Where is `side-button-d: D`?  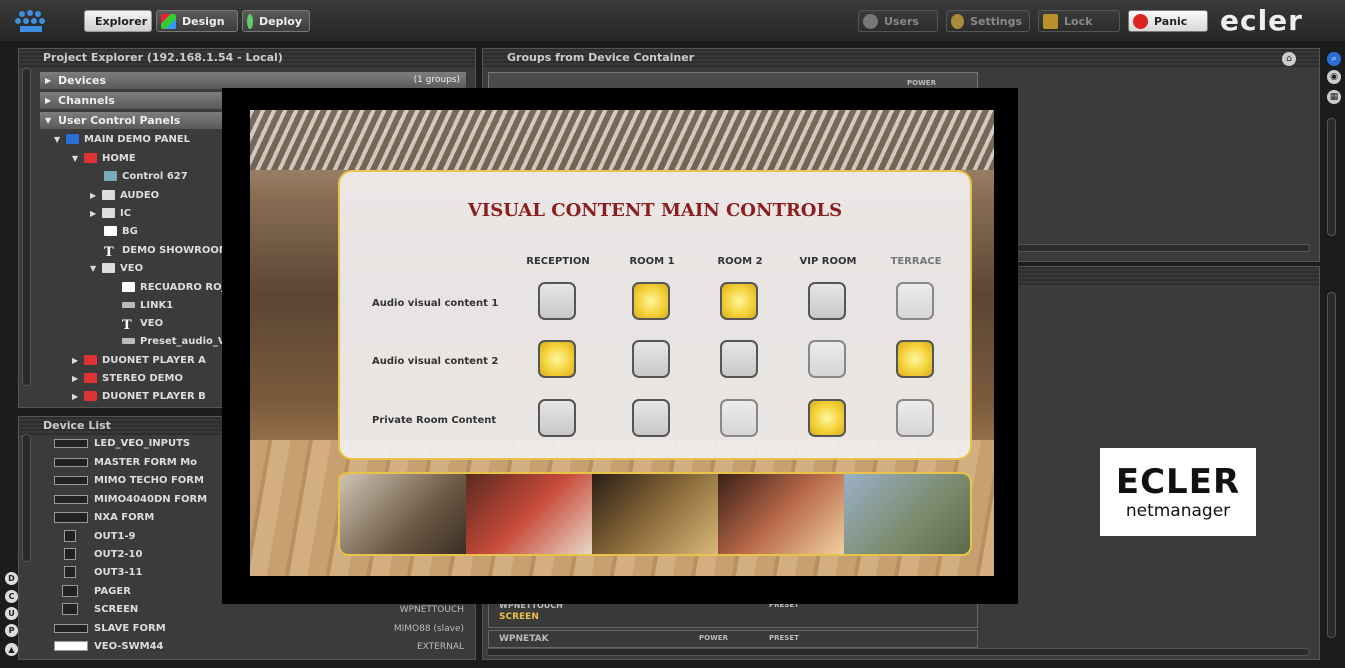
side-button-d: D is located at coordinates (11, 578).